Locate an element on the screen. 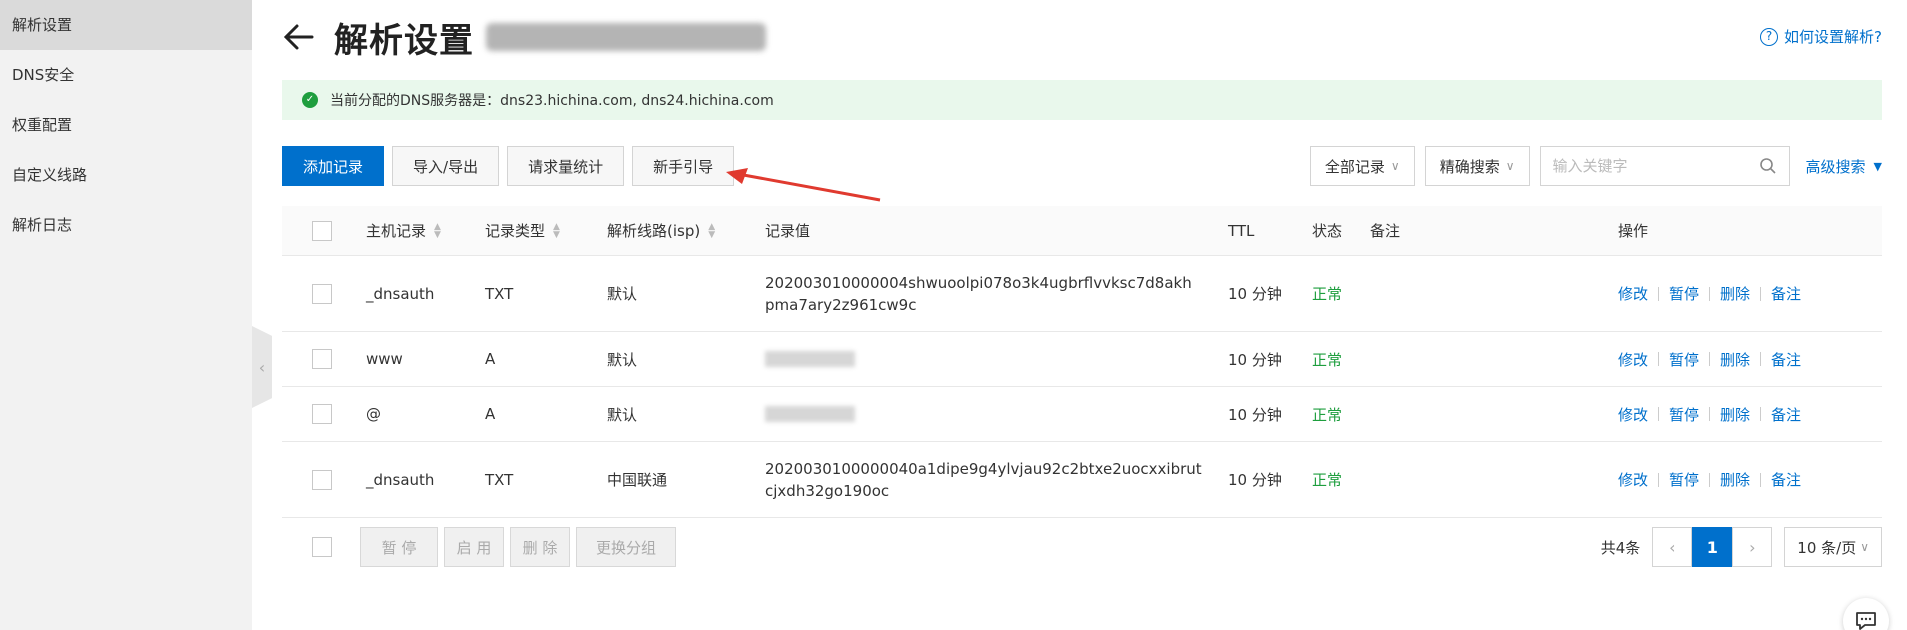  prev-page-button: ‹ is located at coordinates (1672, 547).